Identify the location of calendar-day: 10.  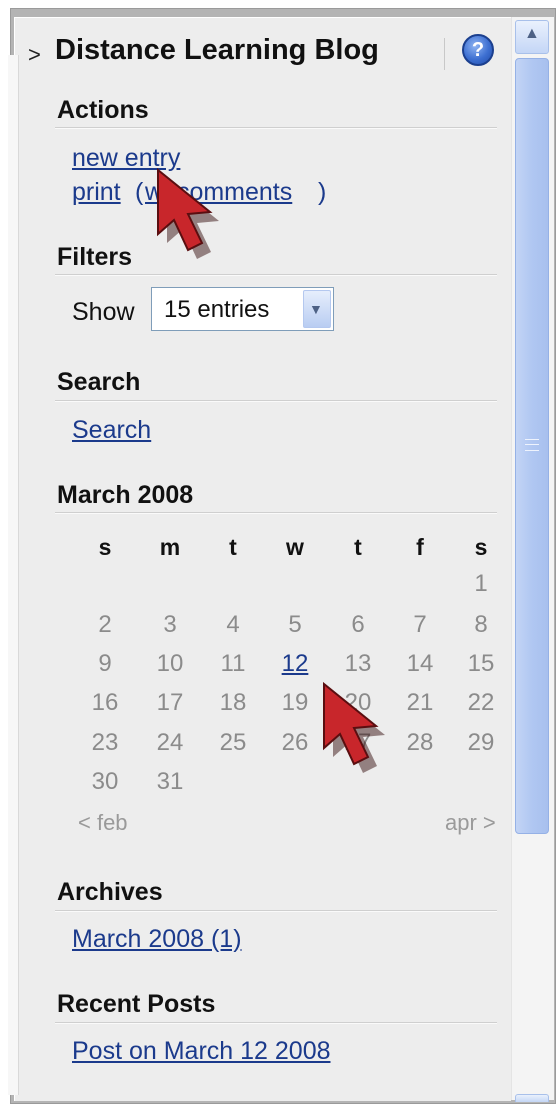
(170, 663).